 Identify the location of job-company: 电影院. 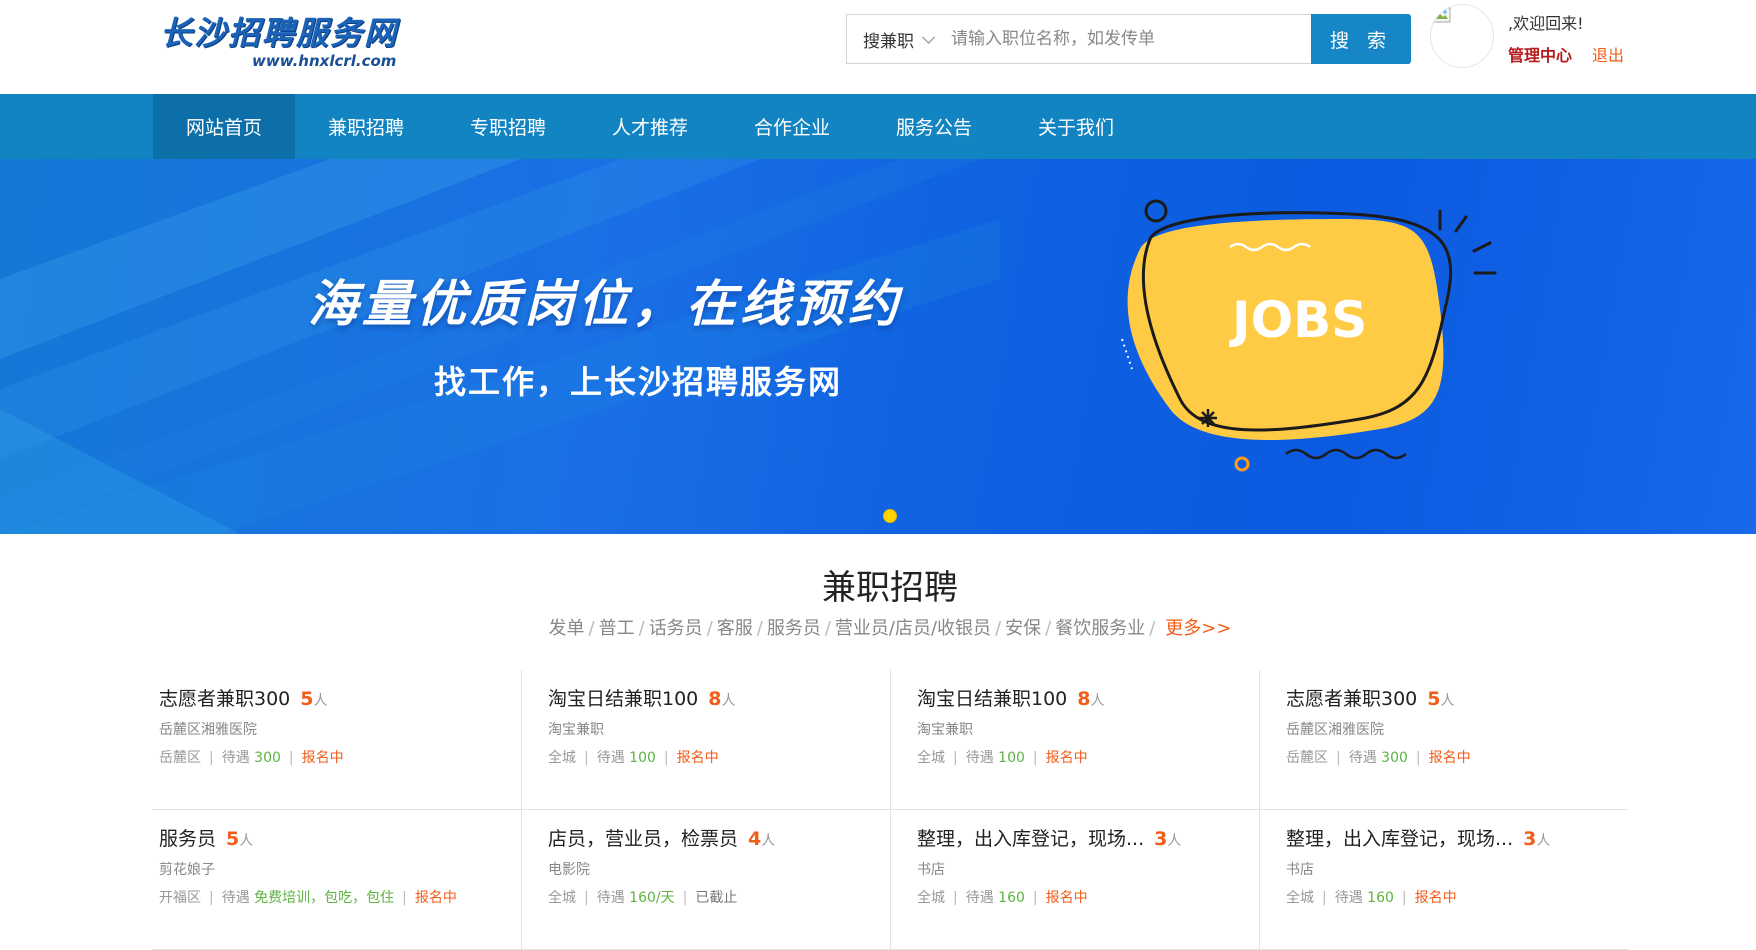
(569, 870).